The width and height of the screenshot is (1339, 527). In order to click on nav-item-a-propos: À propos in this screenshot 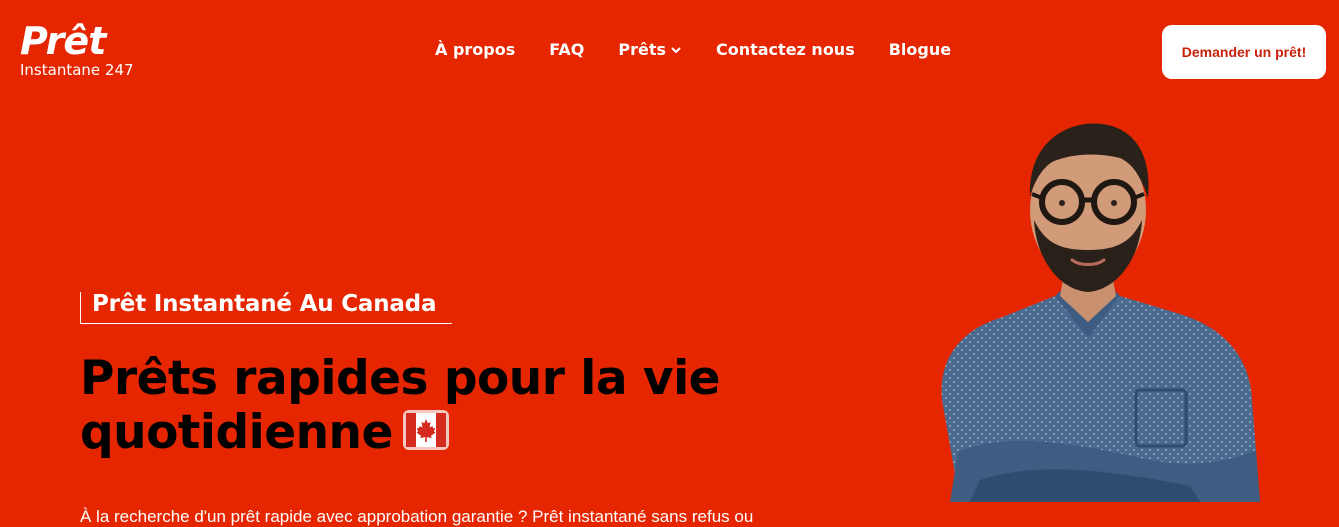, I will do `click(475, 49)`.